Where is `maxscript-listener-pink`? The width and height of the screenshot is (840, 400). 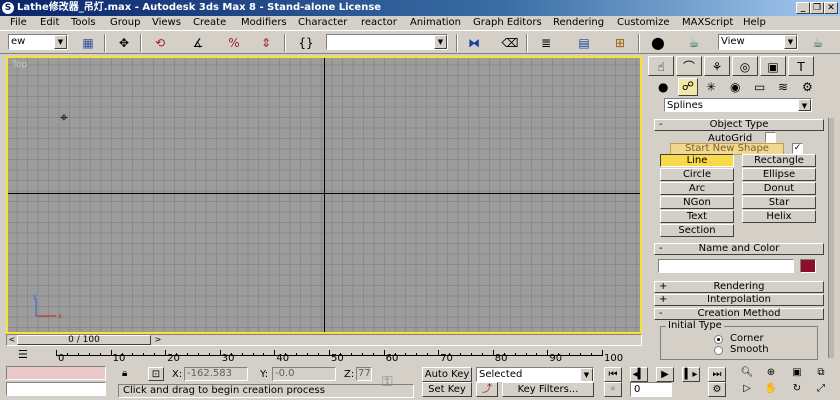 maxscript-listener-pink is located at coordinates (56, 373).